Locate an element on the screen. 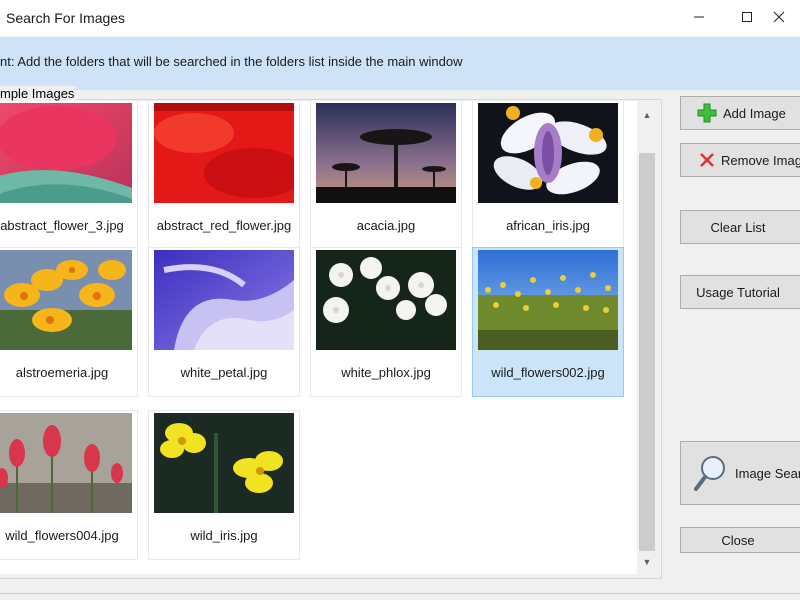 This screenshot has width=800, height=600. image-caption: acacia.jpg is located at coordinates (386, 225).